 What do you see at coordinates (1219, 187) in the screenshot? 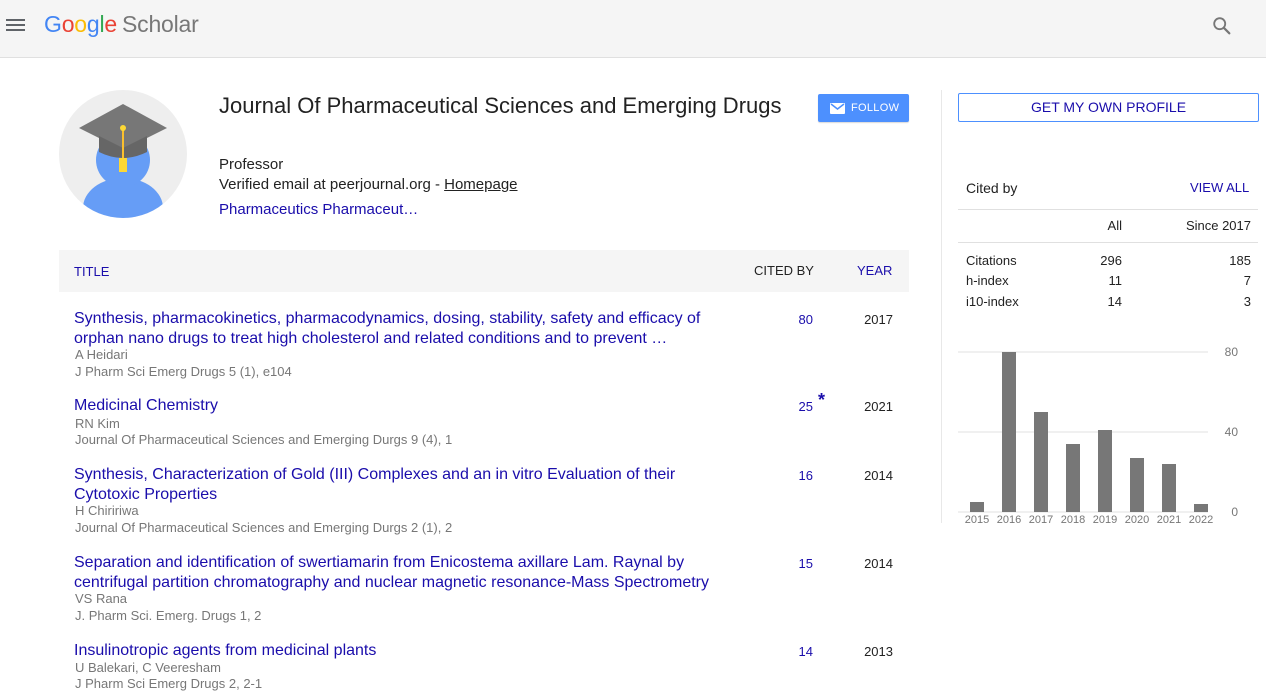
I see `view-all-link: VIEW ALL` at bounding box center [1219, 187].